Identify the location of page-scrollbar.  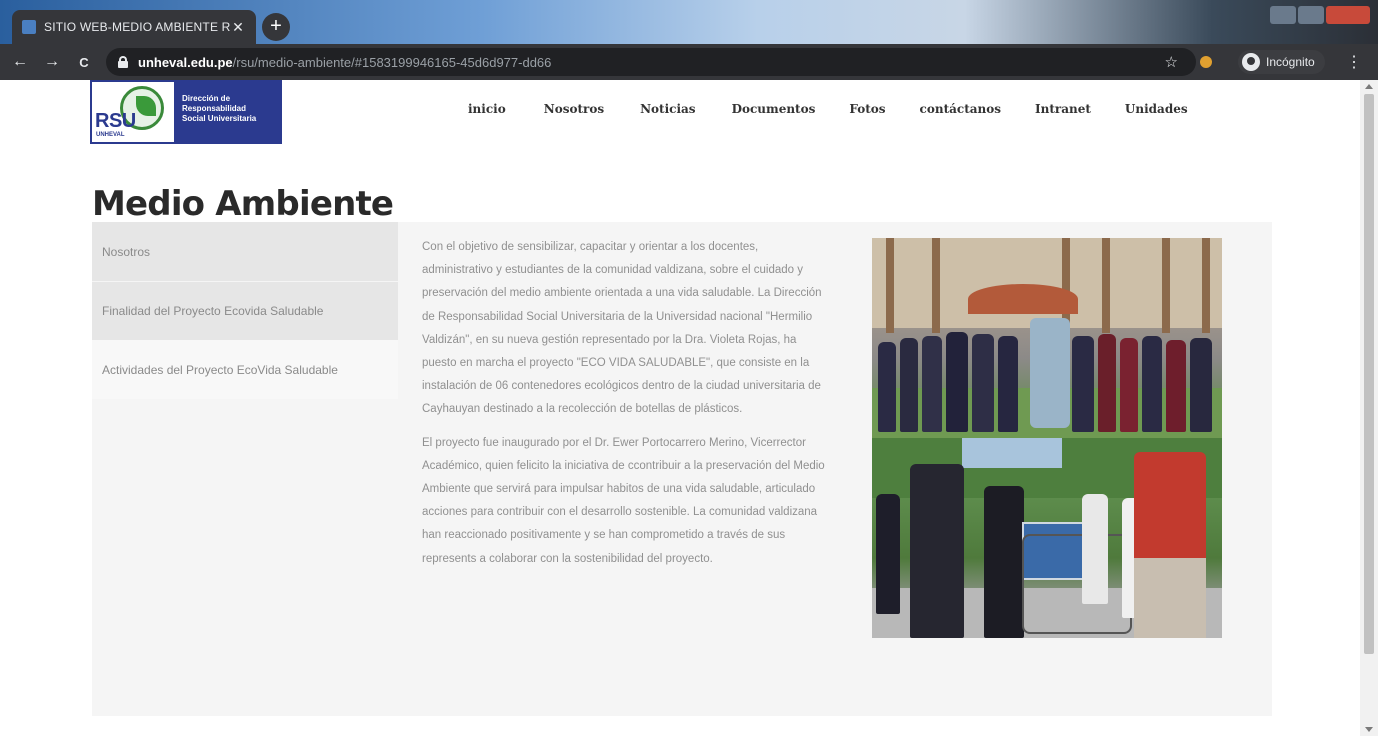
(1369, 408).